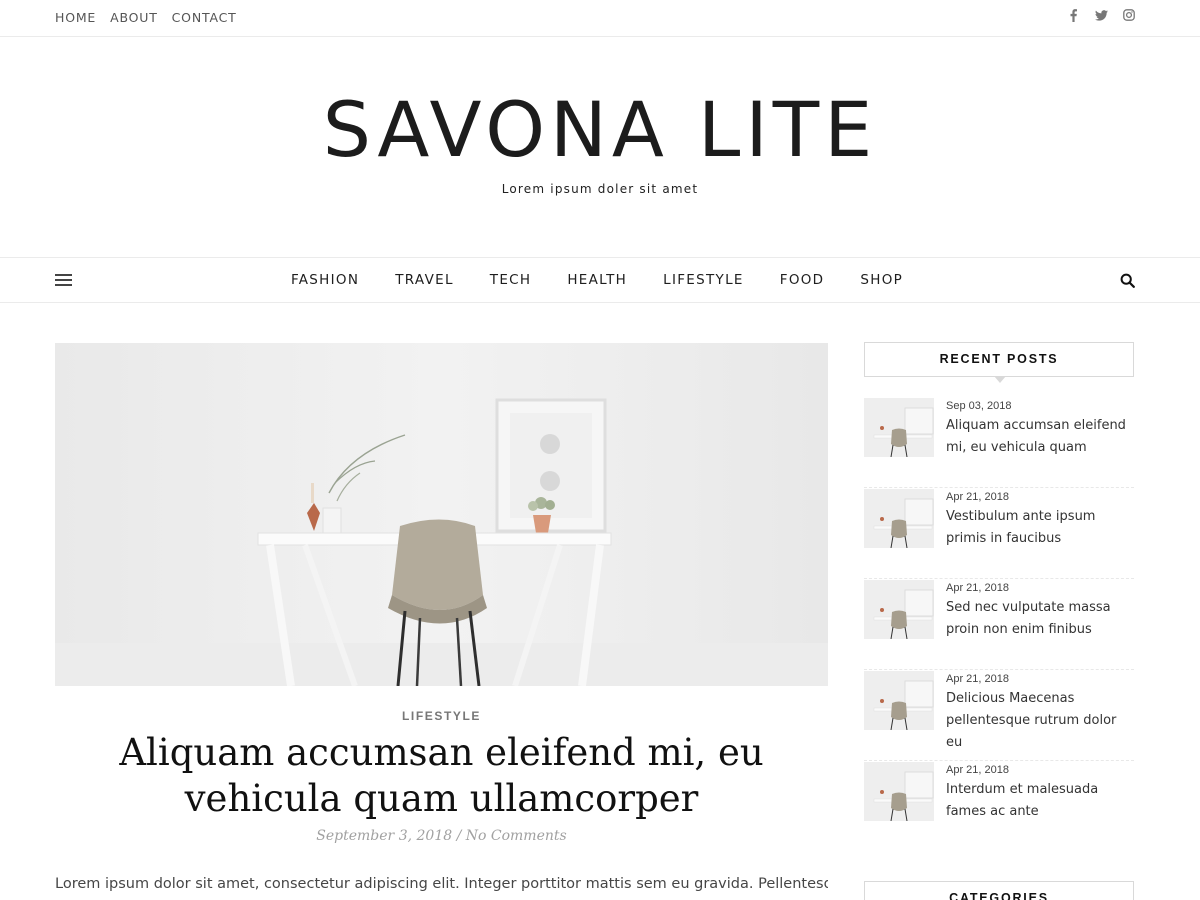 This screenshot has width=1200, height=900. What do you see at coordinates (600, 130) in the screenshot?
I see `site-title: SAVONA LITE` at bounding box center [600, 130].